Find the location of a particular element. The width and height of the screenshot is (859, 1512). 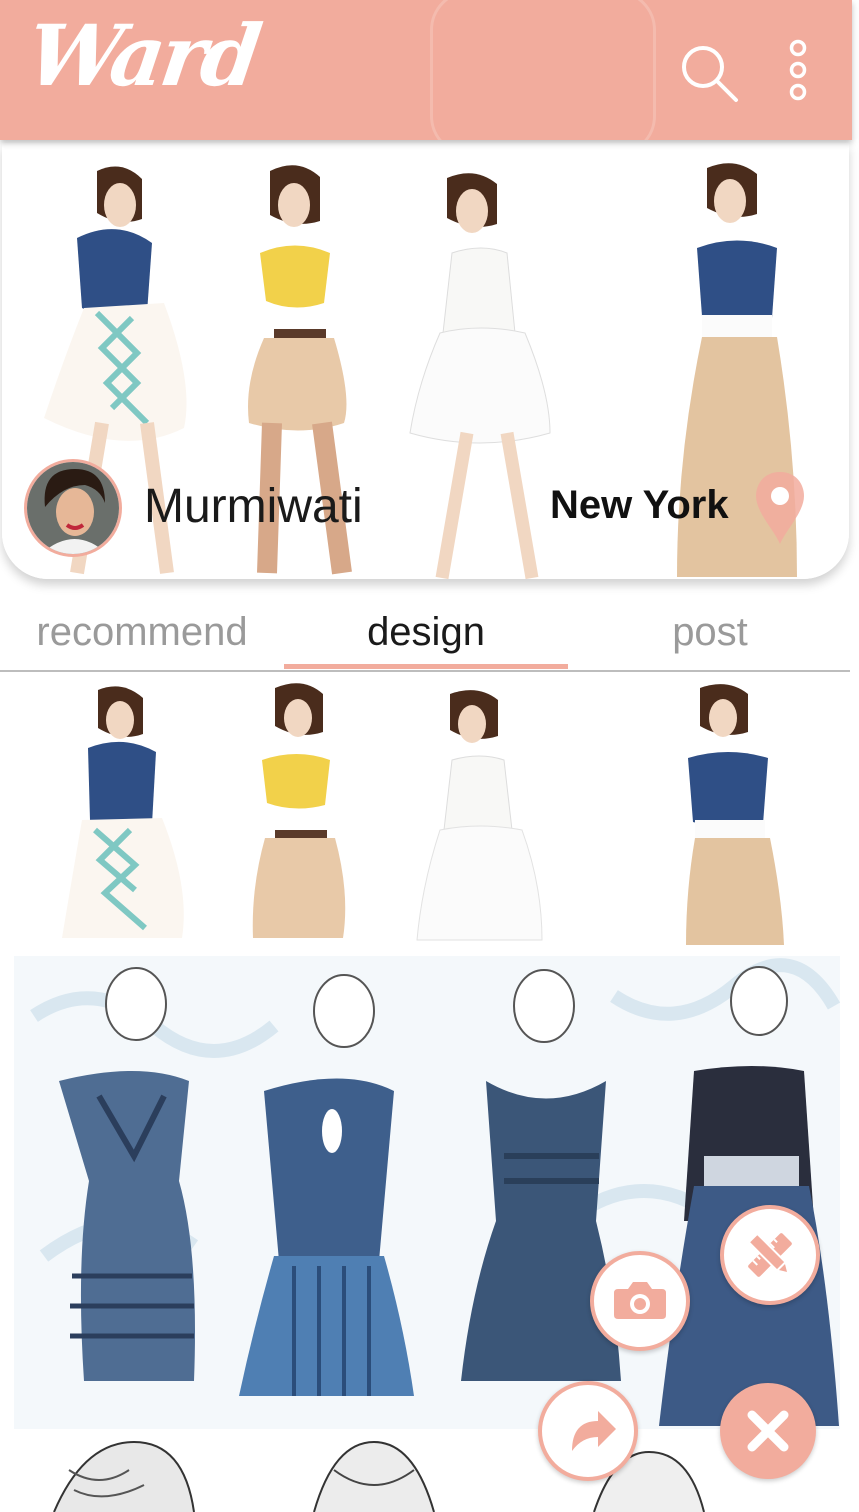

tab-bar: recommend design post is located at coordinates (425, 636).